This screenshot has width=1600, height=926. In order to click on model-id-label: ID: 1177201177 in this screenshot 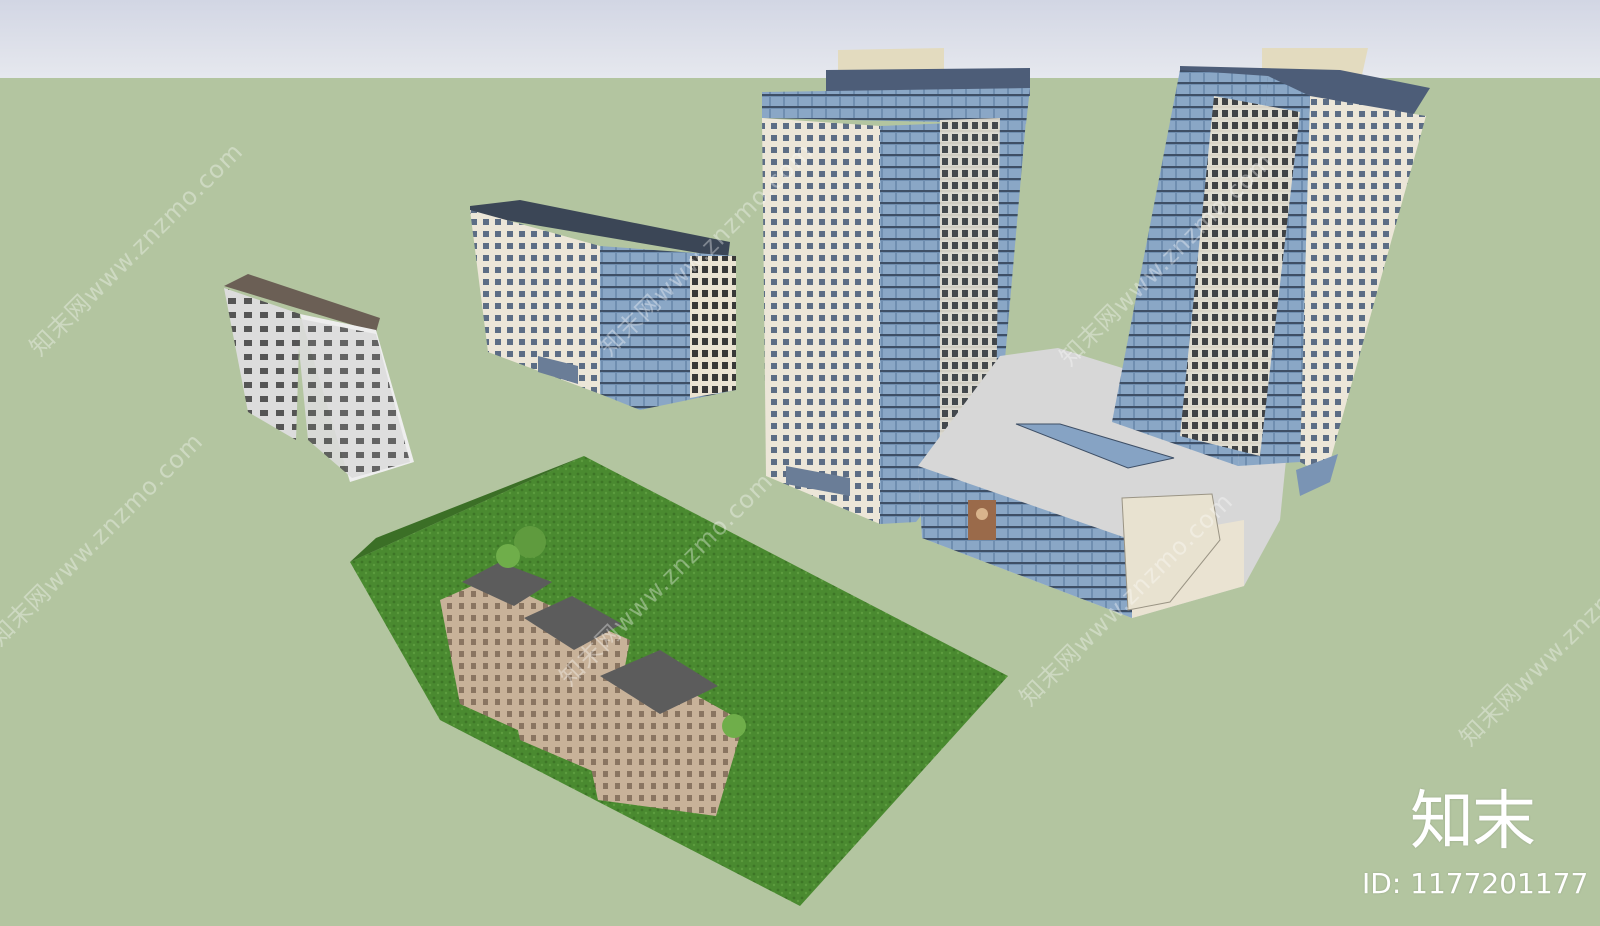, I will do `click(1475, 883)`.